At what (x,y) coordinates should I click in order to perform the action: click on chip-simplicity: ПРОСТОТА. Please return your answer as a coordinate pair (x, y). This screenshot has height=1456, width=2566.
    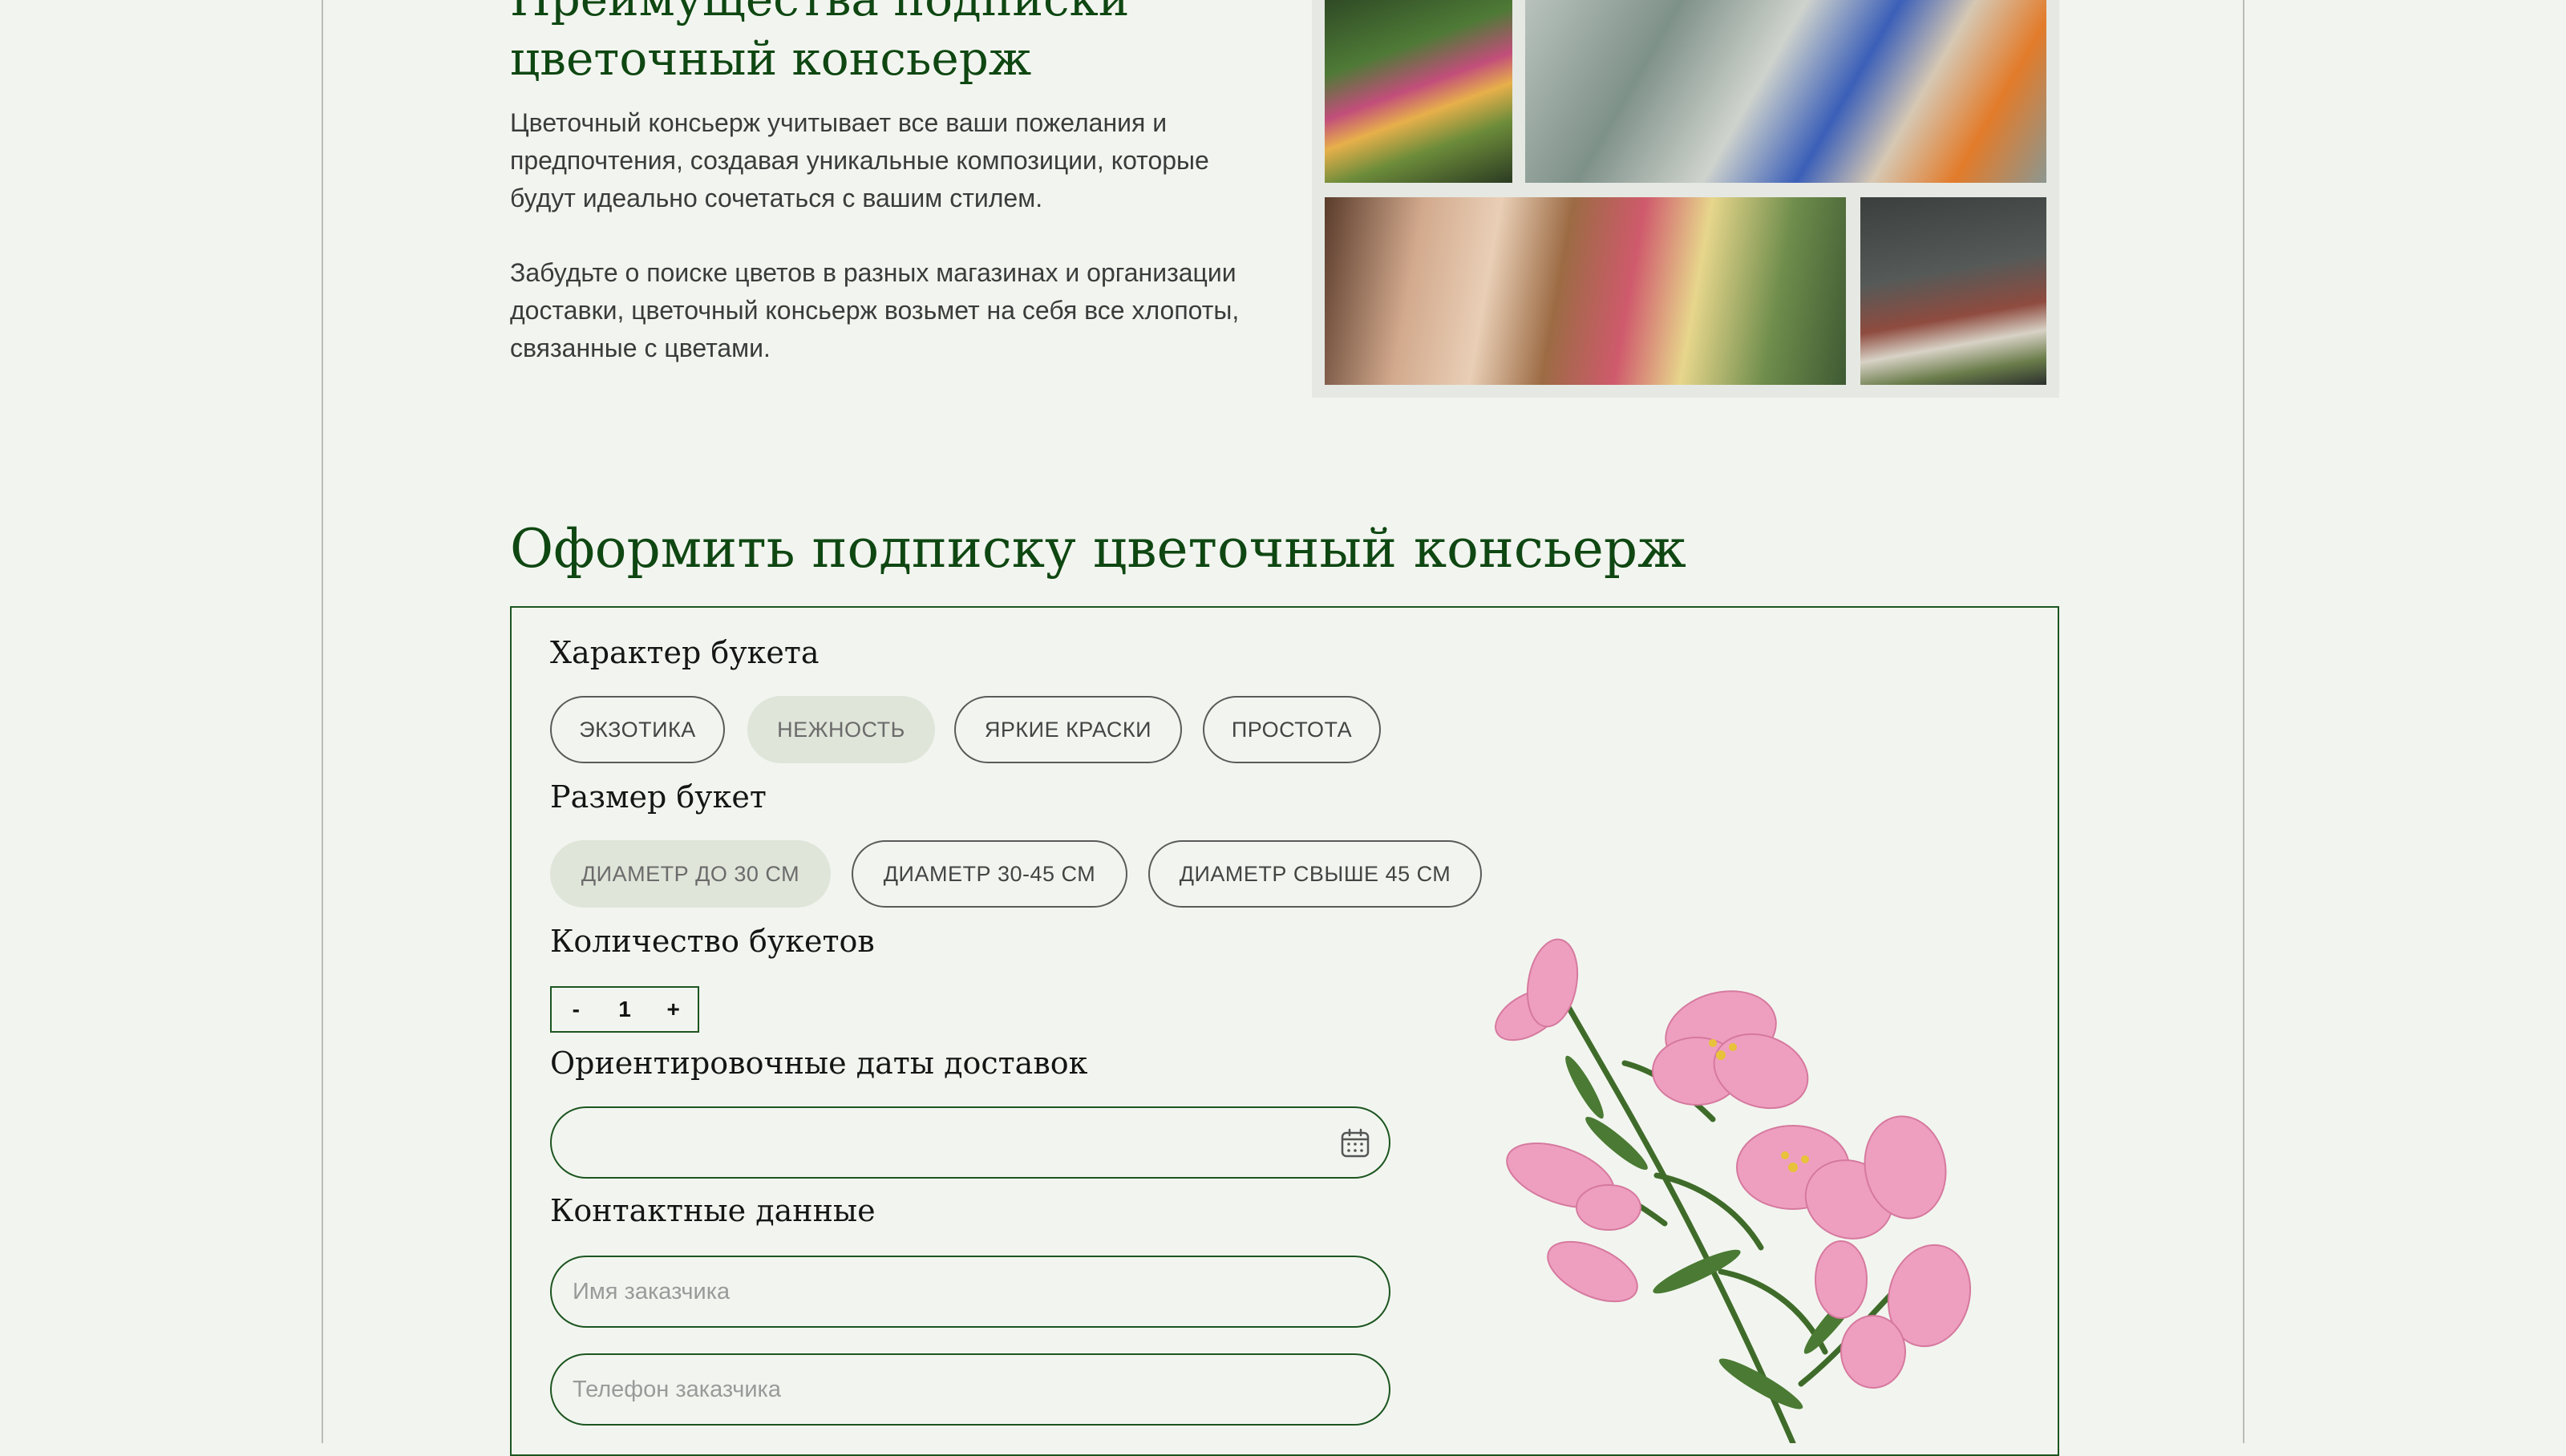
    Looking at the image, I should click on (1292, 730).